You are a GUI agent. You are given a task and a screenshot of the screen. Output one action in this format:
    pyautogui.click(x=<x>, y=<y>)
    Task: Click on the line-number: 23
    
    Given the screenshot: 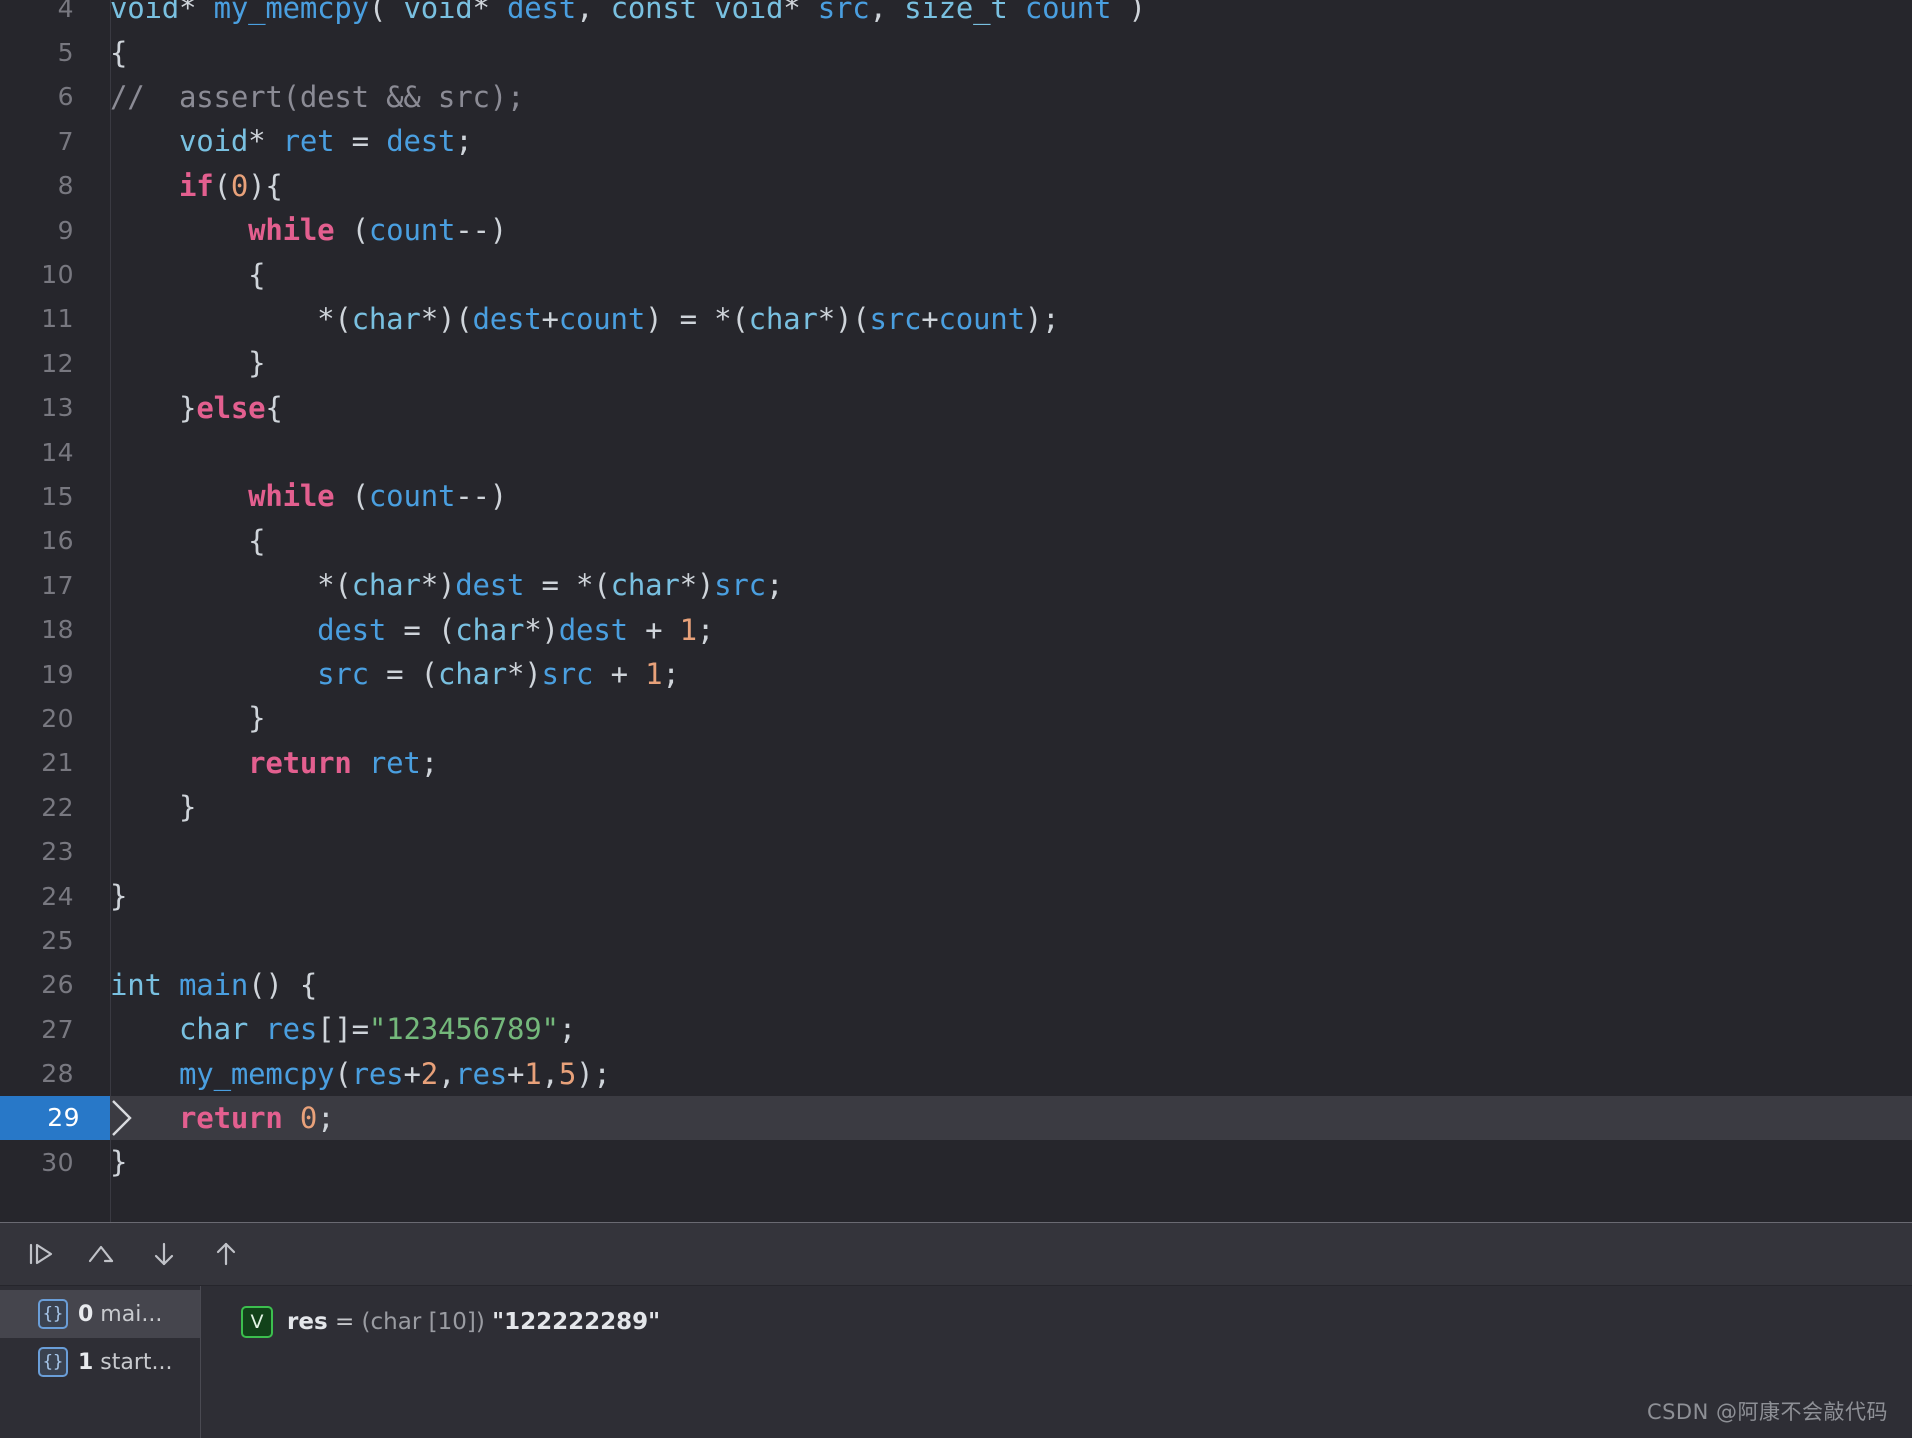 What is the action you would take?
    pyautogui.click(x=46, y=851)
    